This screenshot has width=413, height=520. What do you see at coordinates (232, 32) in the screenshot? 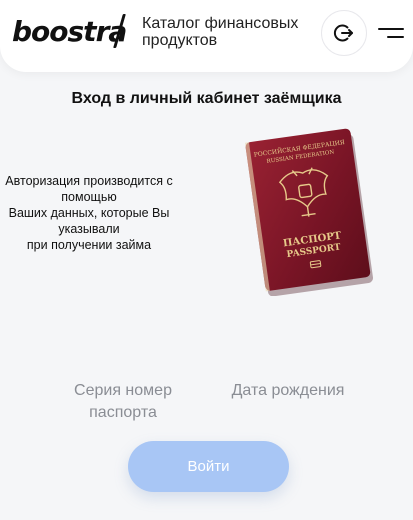
I see `catalog-link: Каталог финансовых продуктов` at bounding box center [232, 32].